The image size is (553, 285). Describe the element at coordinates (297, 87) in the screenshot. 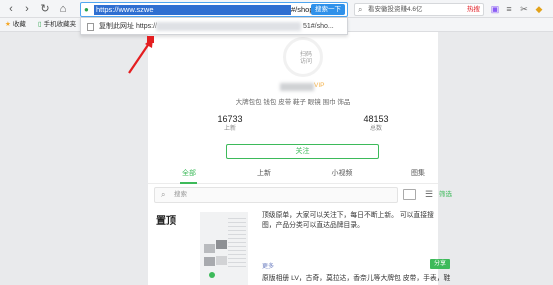

I see `shop-name-blurred` at that location.